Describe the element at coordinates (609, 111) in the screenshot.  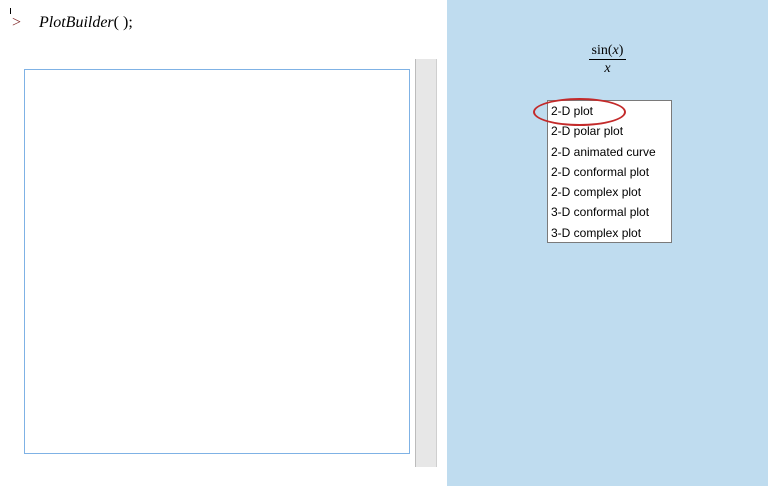
I see `menu-item-2d-plot: 2-D plot` at that location.